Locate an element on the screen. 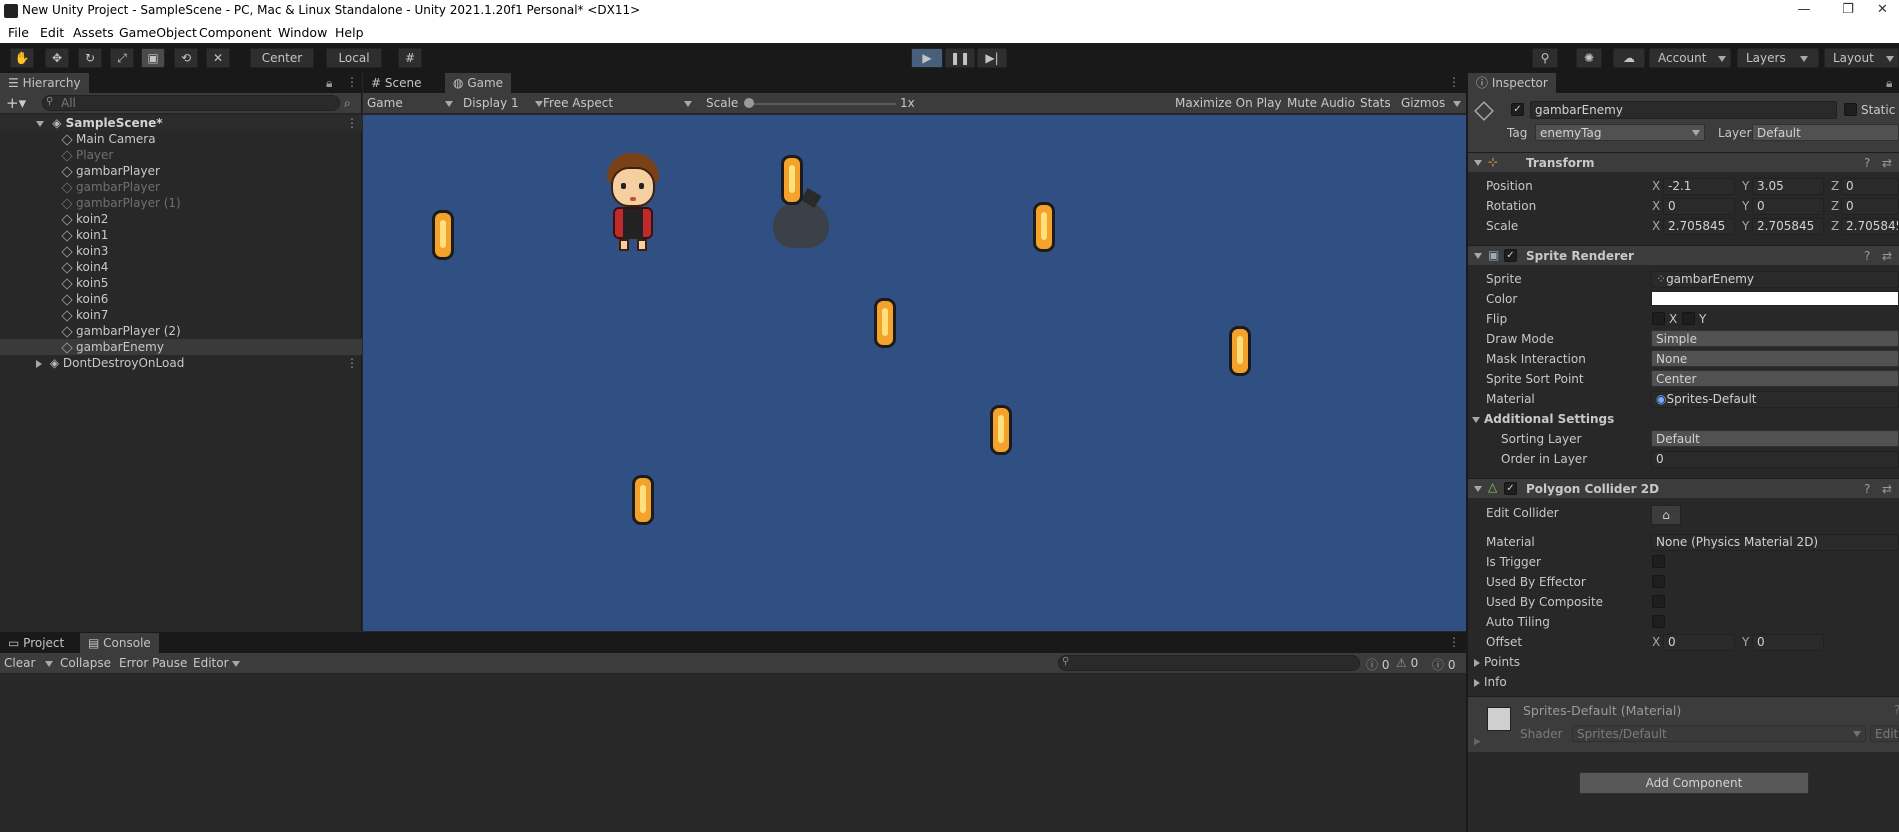 The height and width of the screenshot is (832, 1899). hierarchy-item: koin1 is located at coordinates (181, 235).